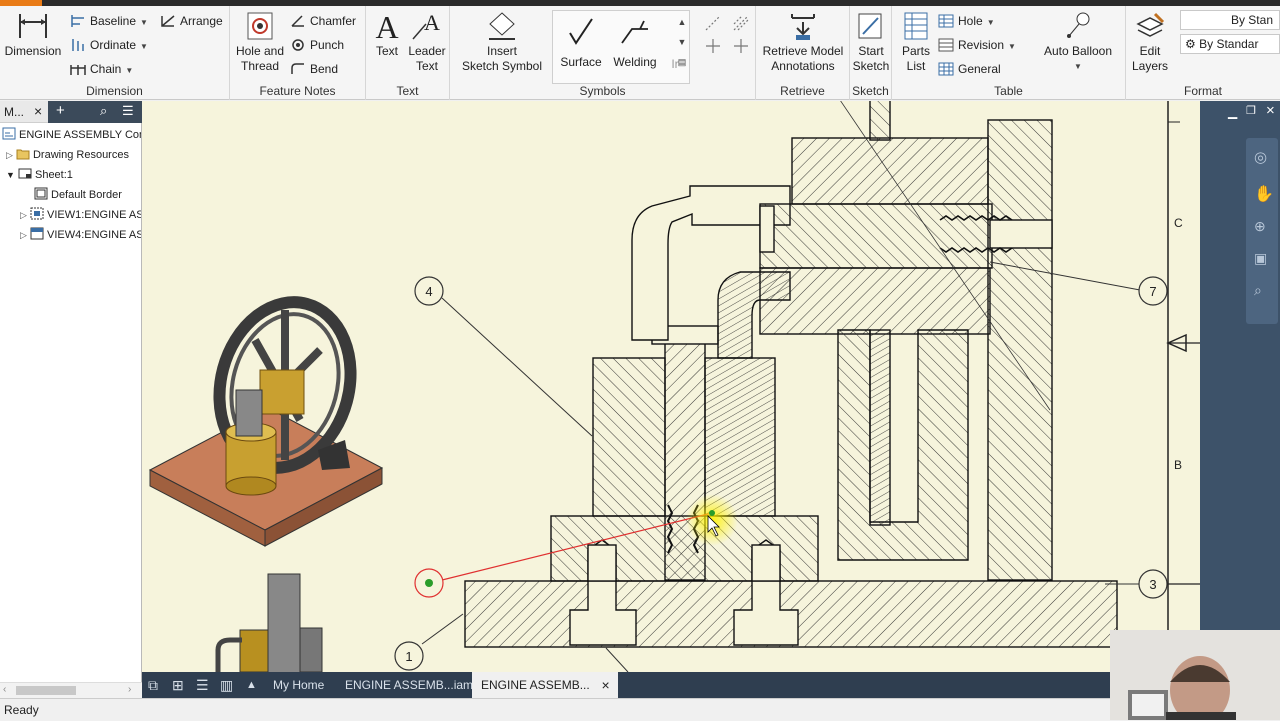 This screenshot has width=1280, height=721. I want to click on surface-texture-icon, so click(581, 31).